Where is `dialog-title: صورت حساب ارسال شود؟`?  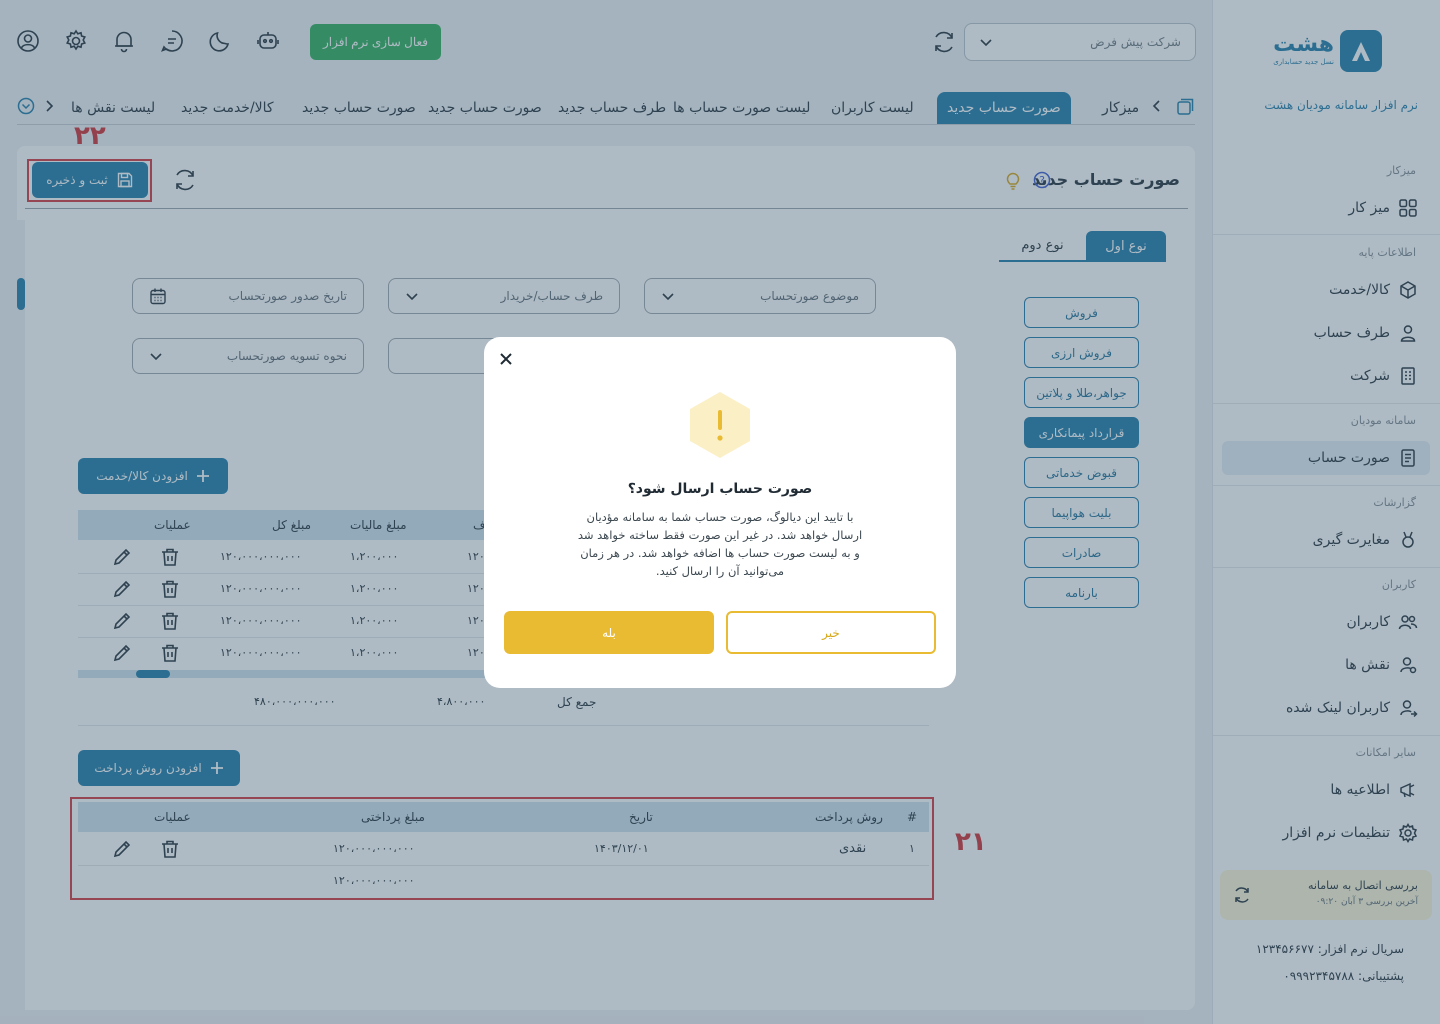 dialog-title: صورت حساب ارسال شود؟ is located at coordinates (720, 489).